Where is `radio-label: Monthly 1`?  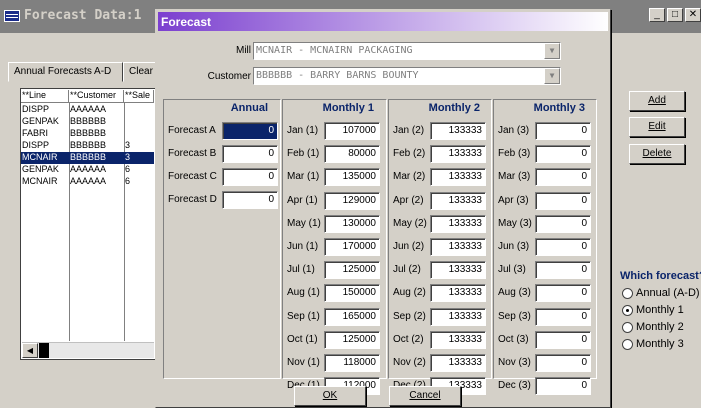 radio-label: Monthly 1 is located at coordinates (660, 310).